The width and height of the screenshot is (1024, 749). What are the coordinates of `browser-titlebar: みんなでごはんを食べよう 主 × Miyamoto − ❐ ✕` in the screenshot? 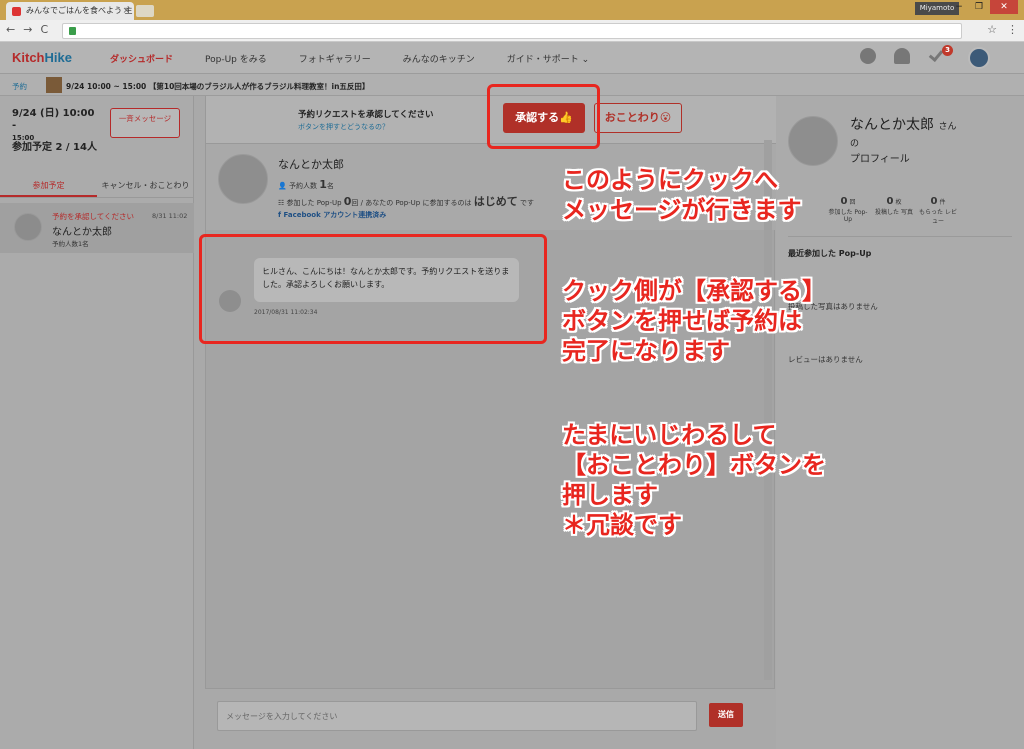 It's located at (512, 10).